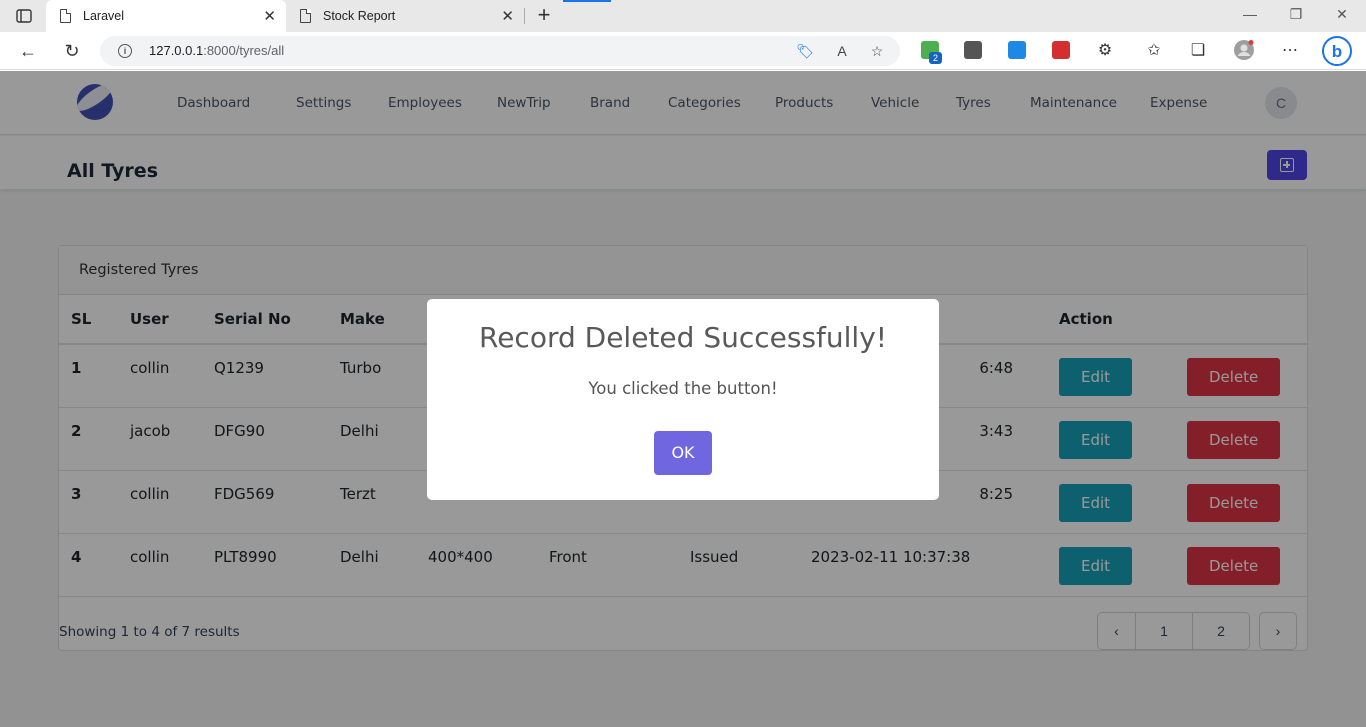  I want to click on tab-title: Stock Report, so click(359, 16).